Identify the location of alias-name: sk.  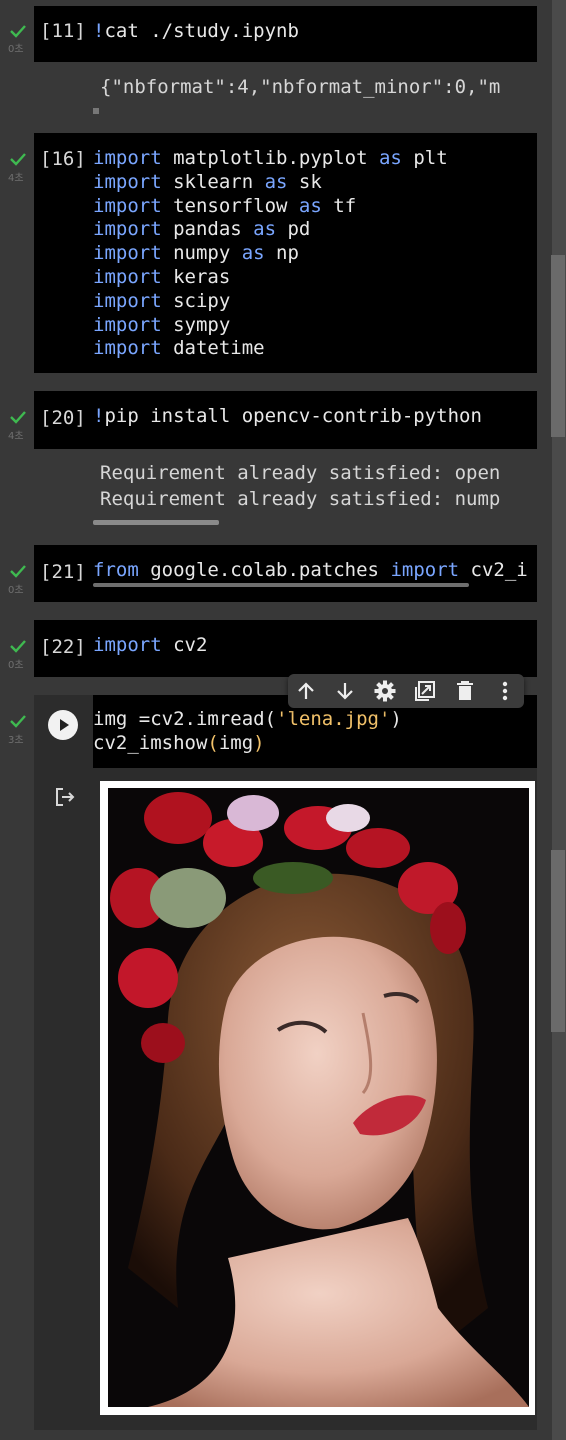
(304, 181).